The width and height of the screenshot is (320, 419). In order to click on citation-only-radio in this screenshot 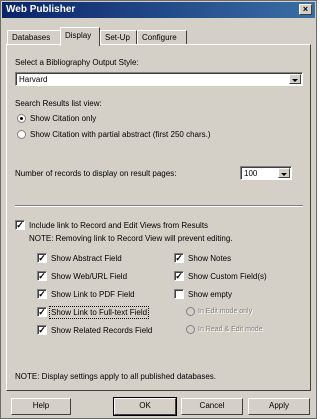, I will do `click(21, 118)`.